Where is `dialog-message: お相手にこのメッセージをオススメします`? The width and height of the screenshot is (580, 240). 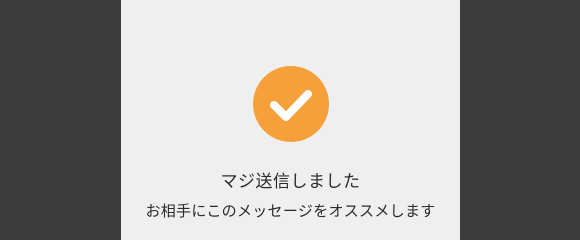 dialog-message: お相手にこのメッセージをオススメします is located at coordinates (290, 211).